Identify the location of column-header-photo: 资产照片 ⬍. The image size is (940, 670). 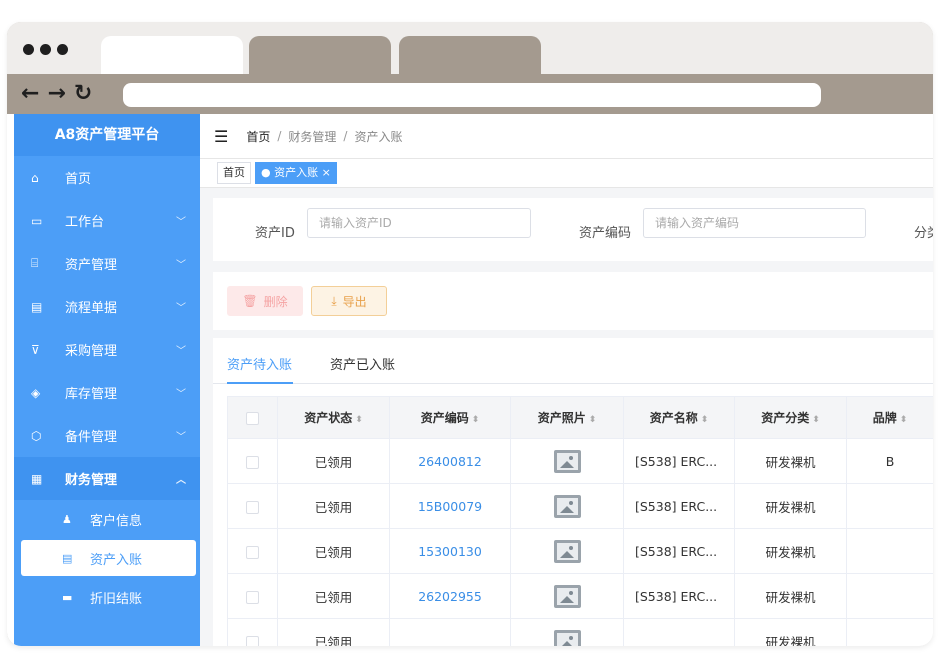
(567, 417).